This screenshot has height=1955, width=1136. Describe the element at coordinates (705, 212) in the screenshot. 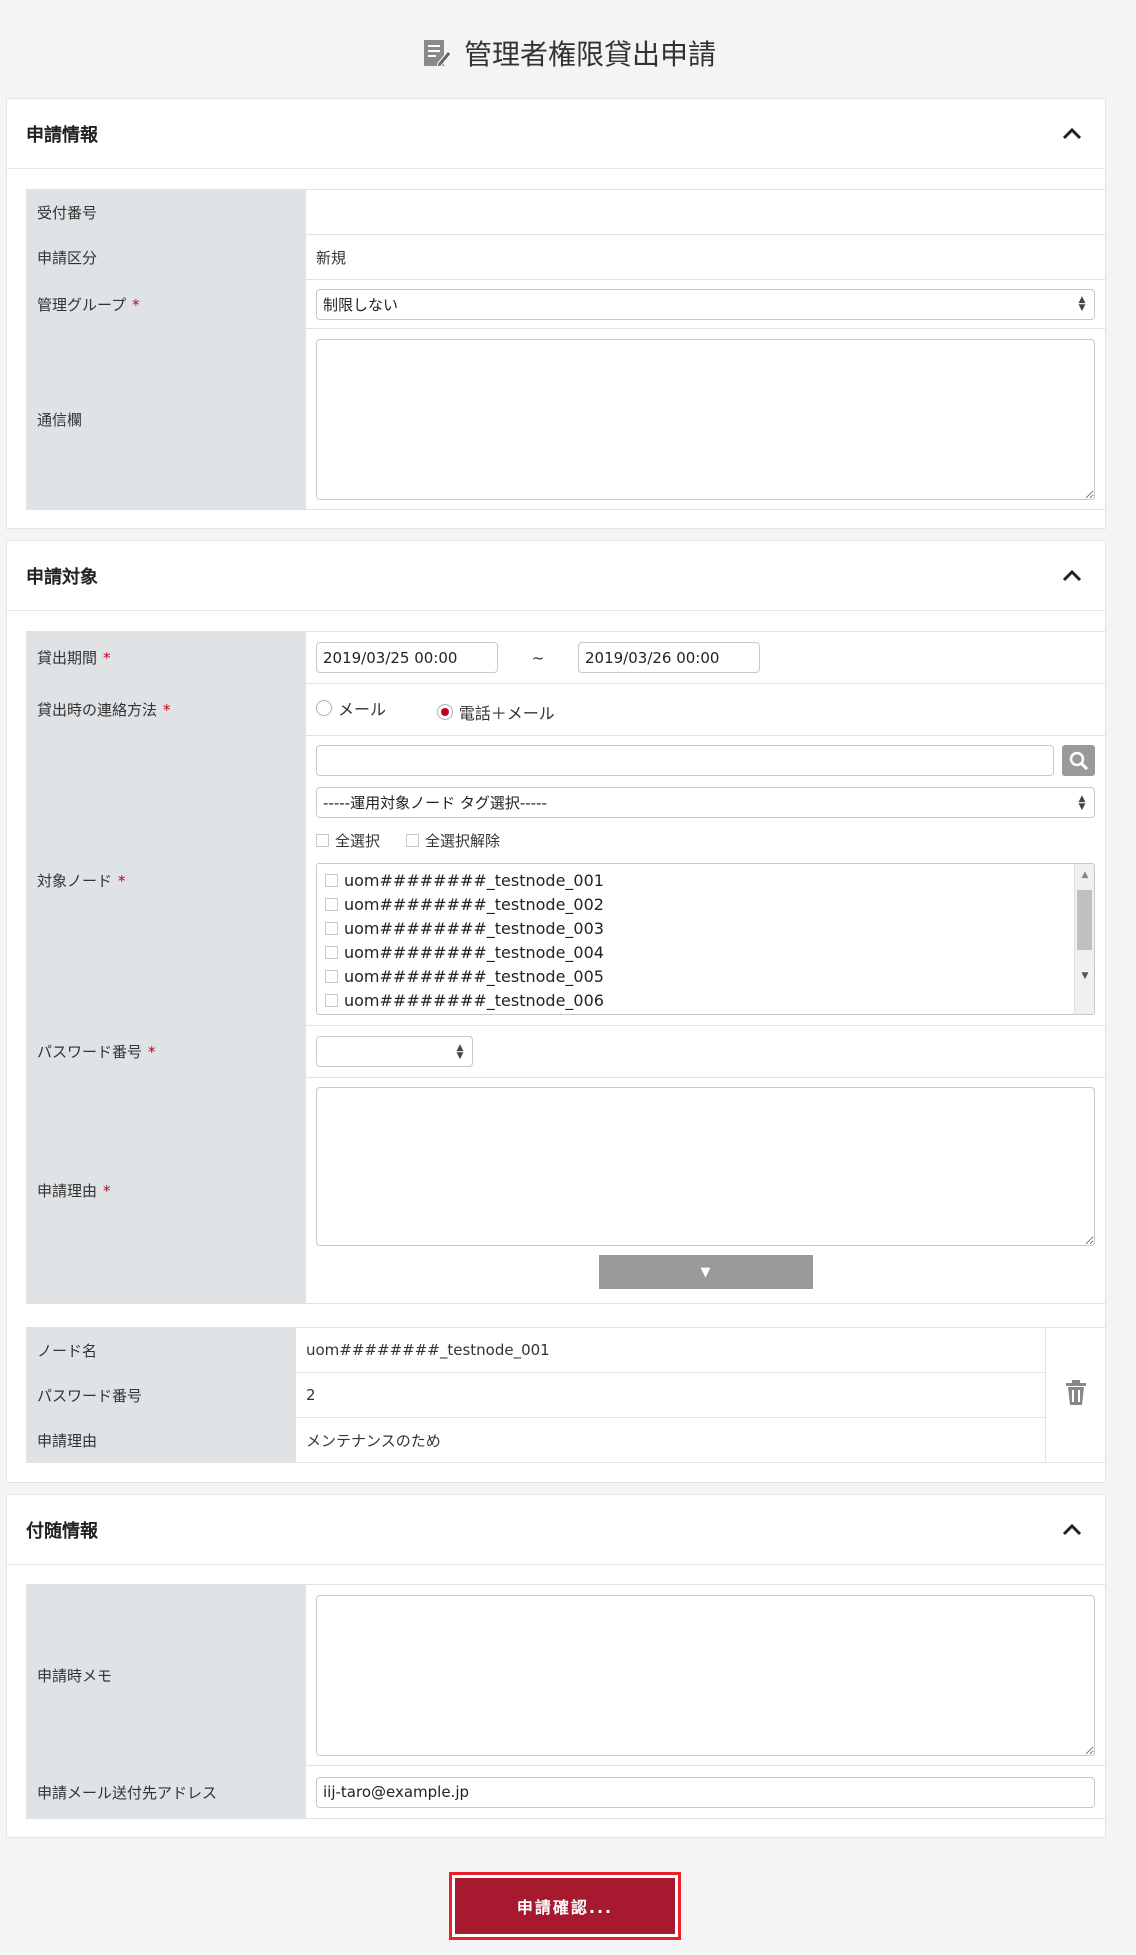

I see `receipt-no-value` at that location.